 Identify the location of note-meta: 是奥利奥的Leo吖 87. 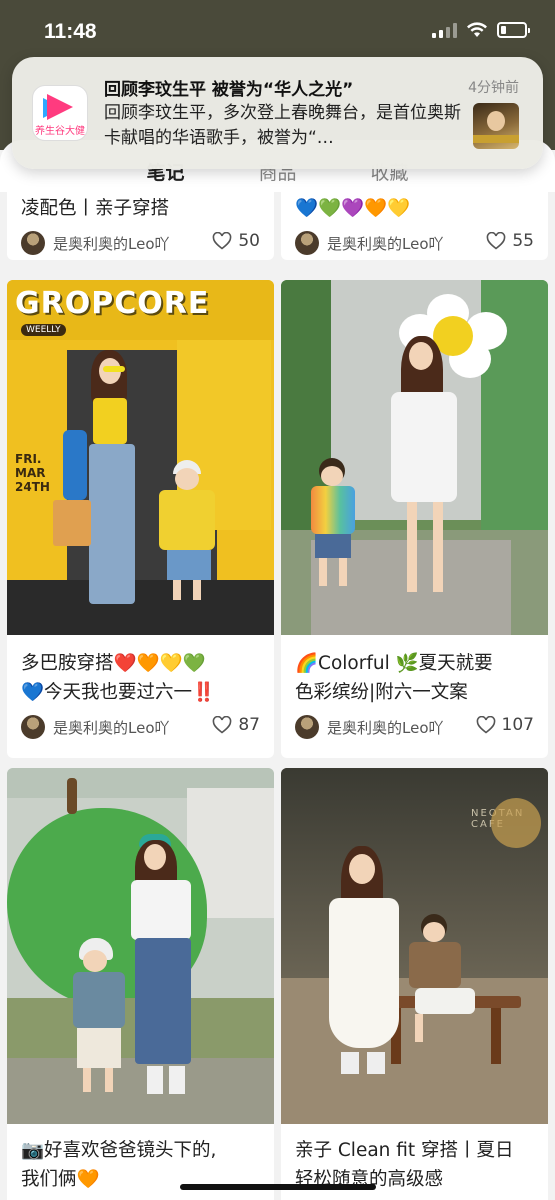
(140, 727).